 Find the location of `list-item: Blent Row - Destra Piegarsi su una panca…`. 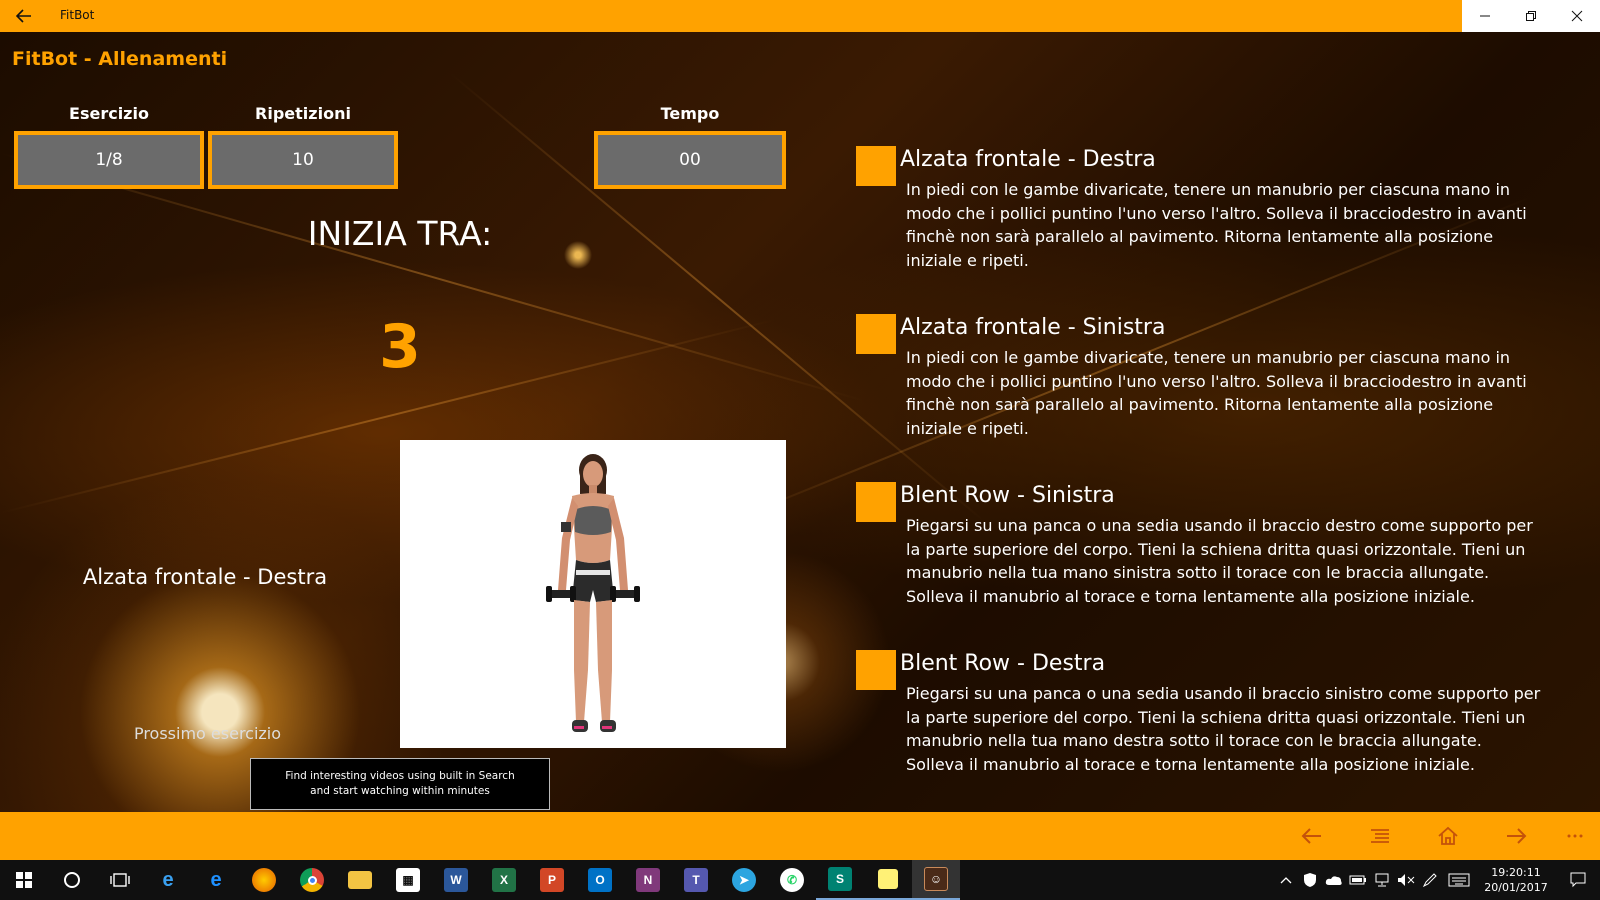

list-item: Blent Row - Destra Piegarsi su una panca… is located at coordinates (1201, 731).